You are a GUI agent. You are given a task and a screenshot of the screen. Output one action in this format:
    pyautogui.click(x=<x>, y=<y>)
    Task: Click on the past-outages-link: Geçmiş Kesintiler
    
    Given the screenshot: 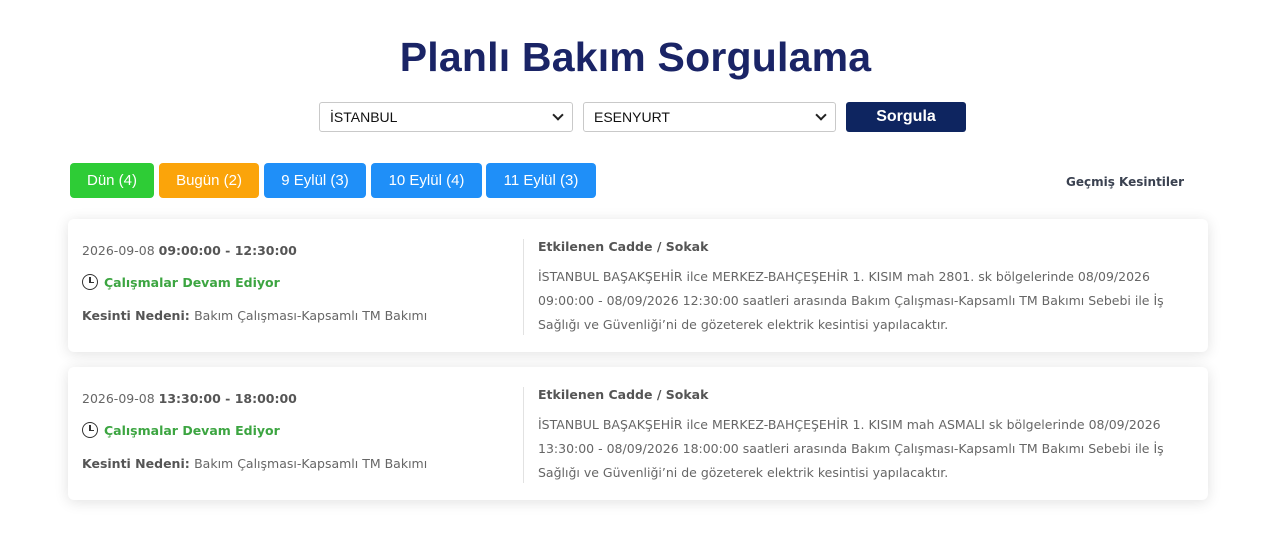 What is the action you would take?
    pyautogui.click(x=1125, y=182)
    